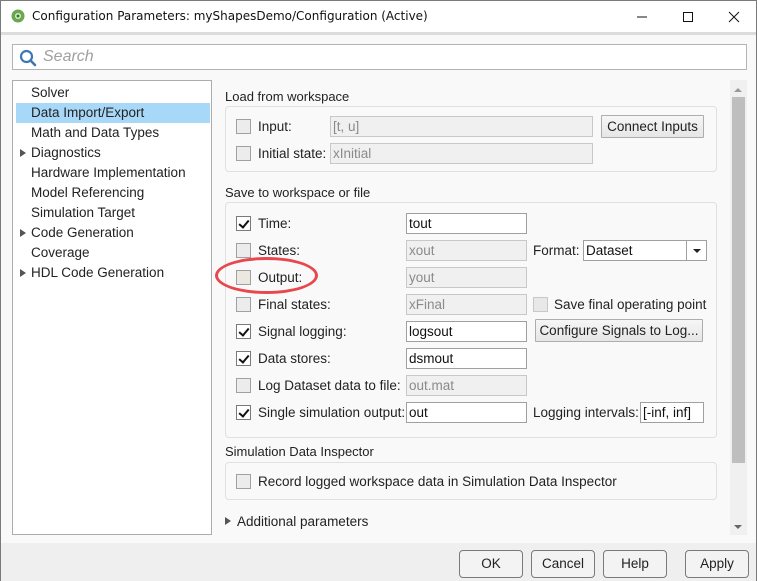 The width and height of the screenshot is (757, 581). What do you see at coordinates (466, 304) in the screenshot?
I see `final-states-field: xFinal` at bounding box center [466, 304].